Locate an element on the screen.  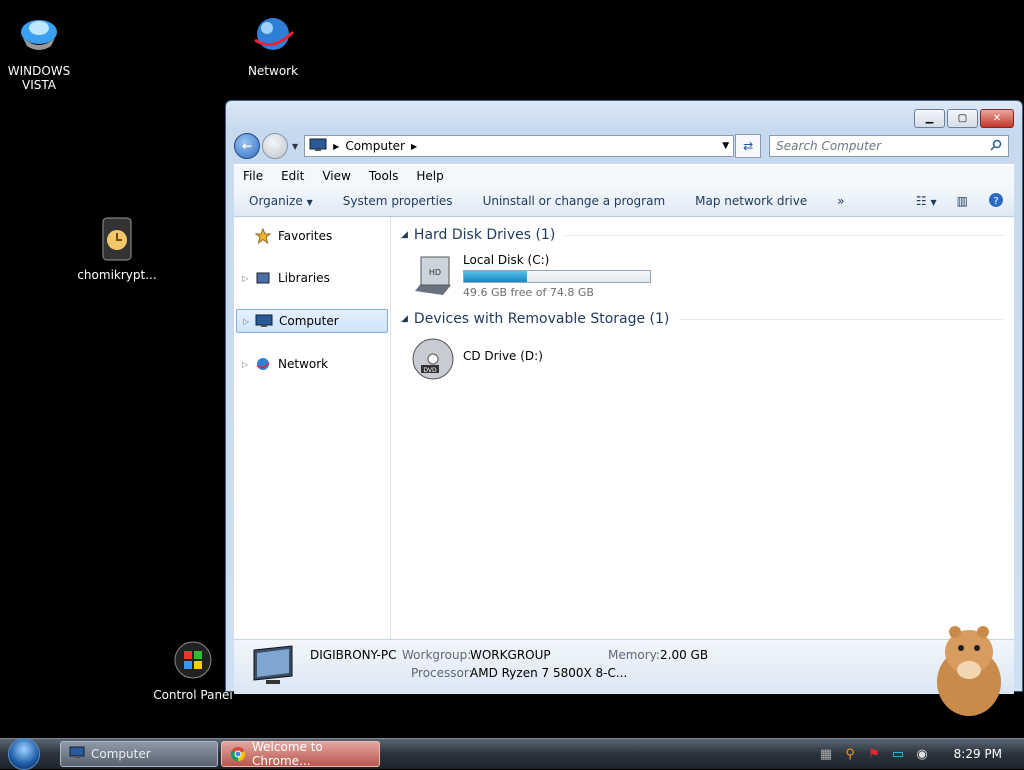
start-button is located at coordinates (24, 754).